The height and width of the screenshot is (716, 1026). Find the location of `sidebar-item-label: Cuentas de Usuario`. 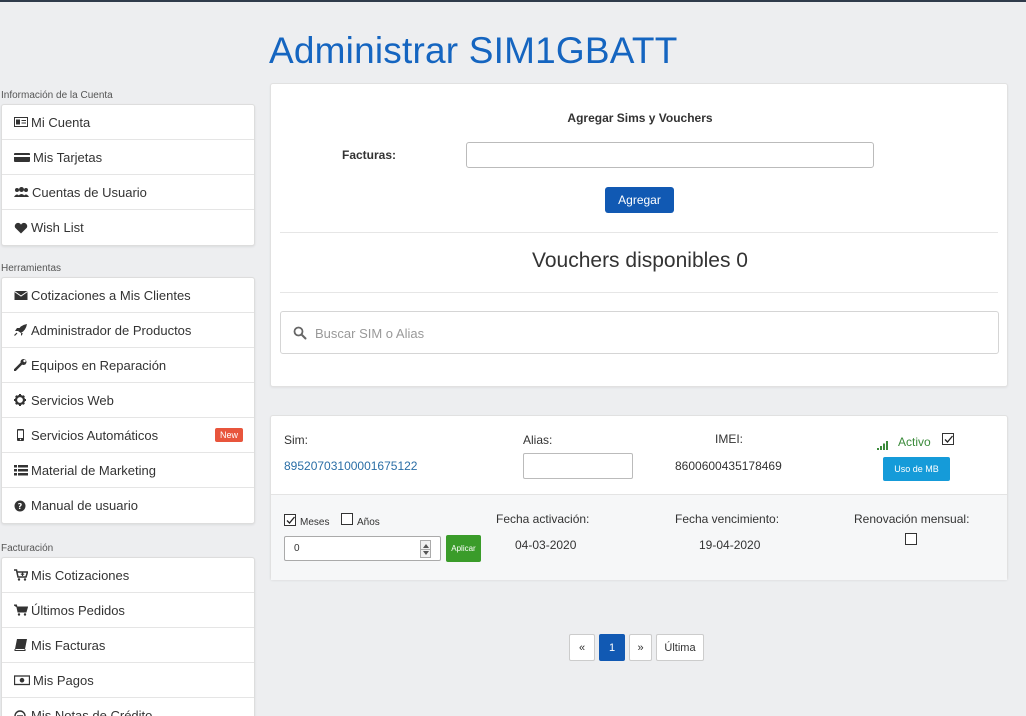

sidebar-item-label: Cuentas de Usuario is located at coordinates (89, 192).